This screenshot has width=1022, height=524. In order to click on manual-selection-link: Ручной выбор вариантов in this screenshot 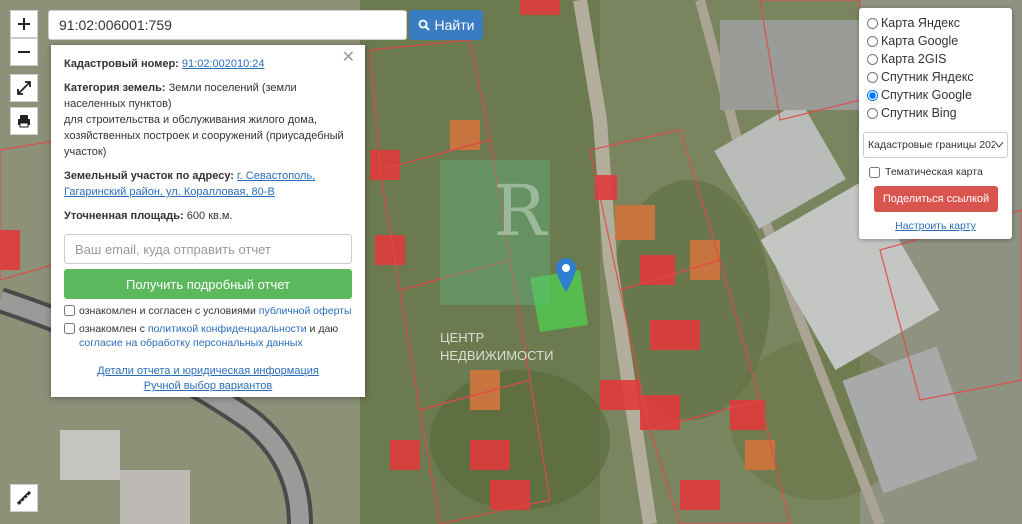, I will do `click(208, 386)`.